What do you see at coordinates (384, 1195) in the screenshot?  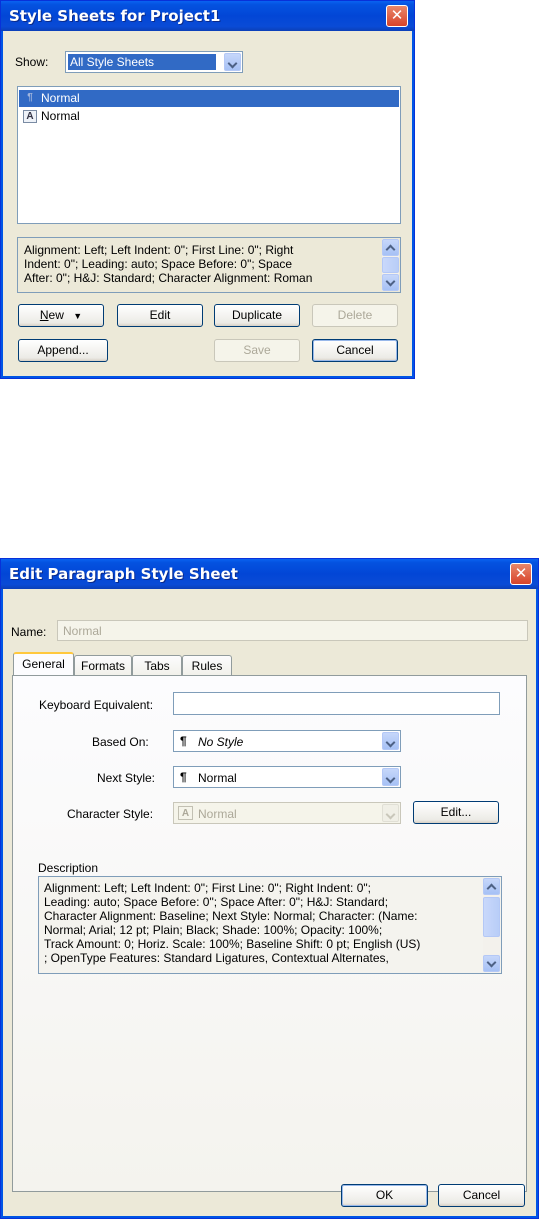 I see `ok-button: OK` at bounding box center [384, 1195].